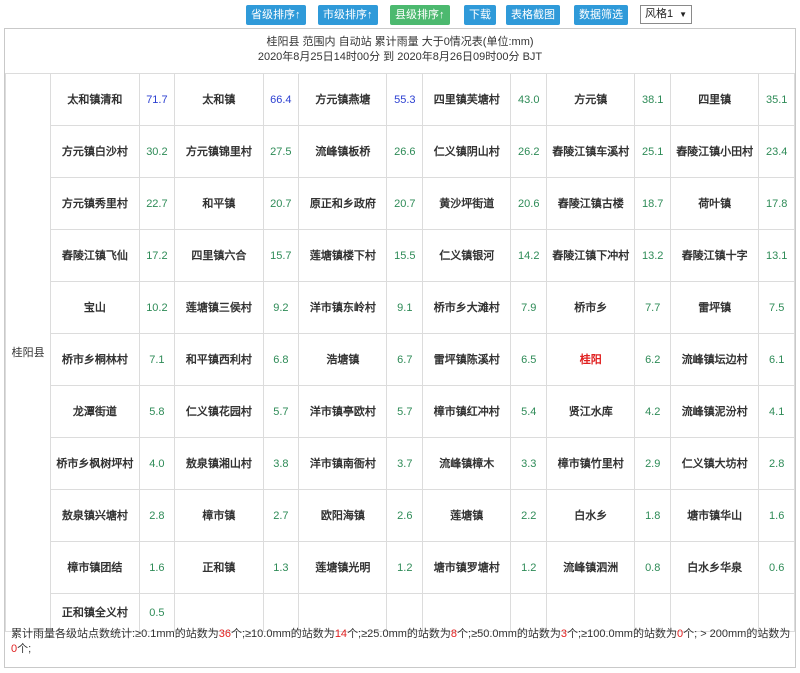  I want to click on rainfall-value: 6.7, so click(405, 359).